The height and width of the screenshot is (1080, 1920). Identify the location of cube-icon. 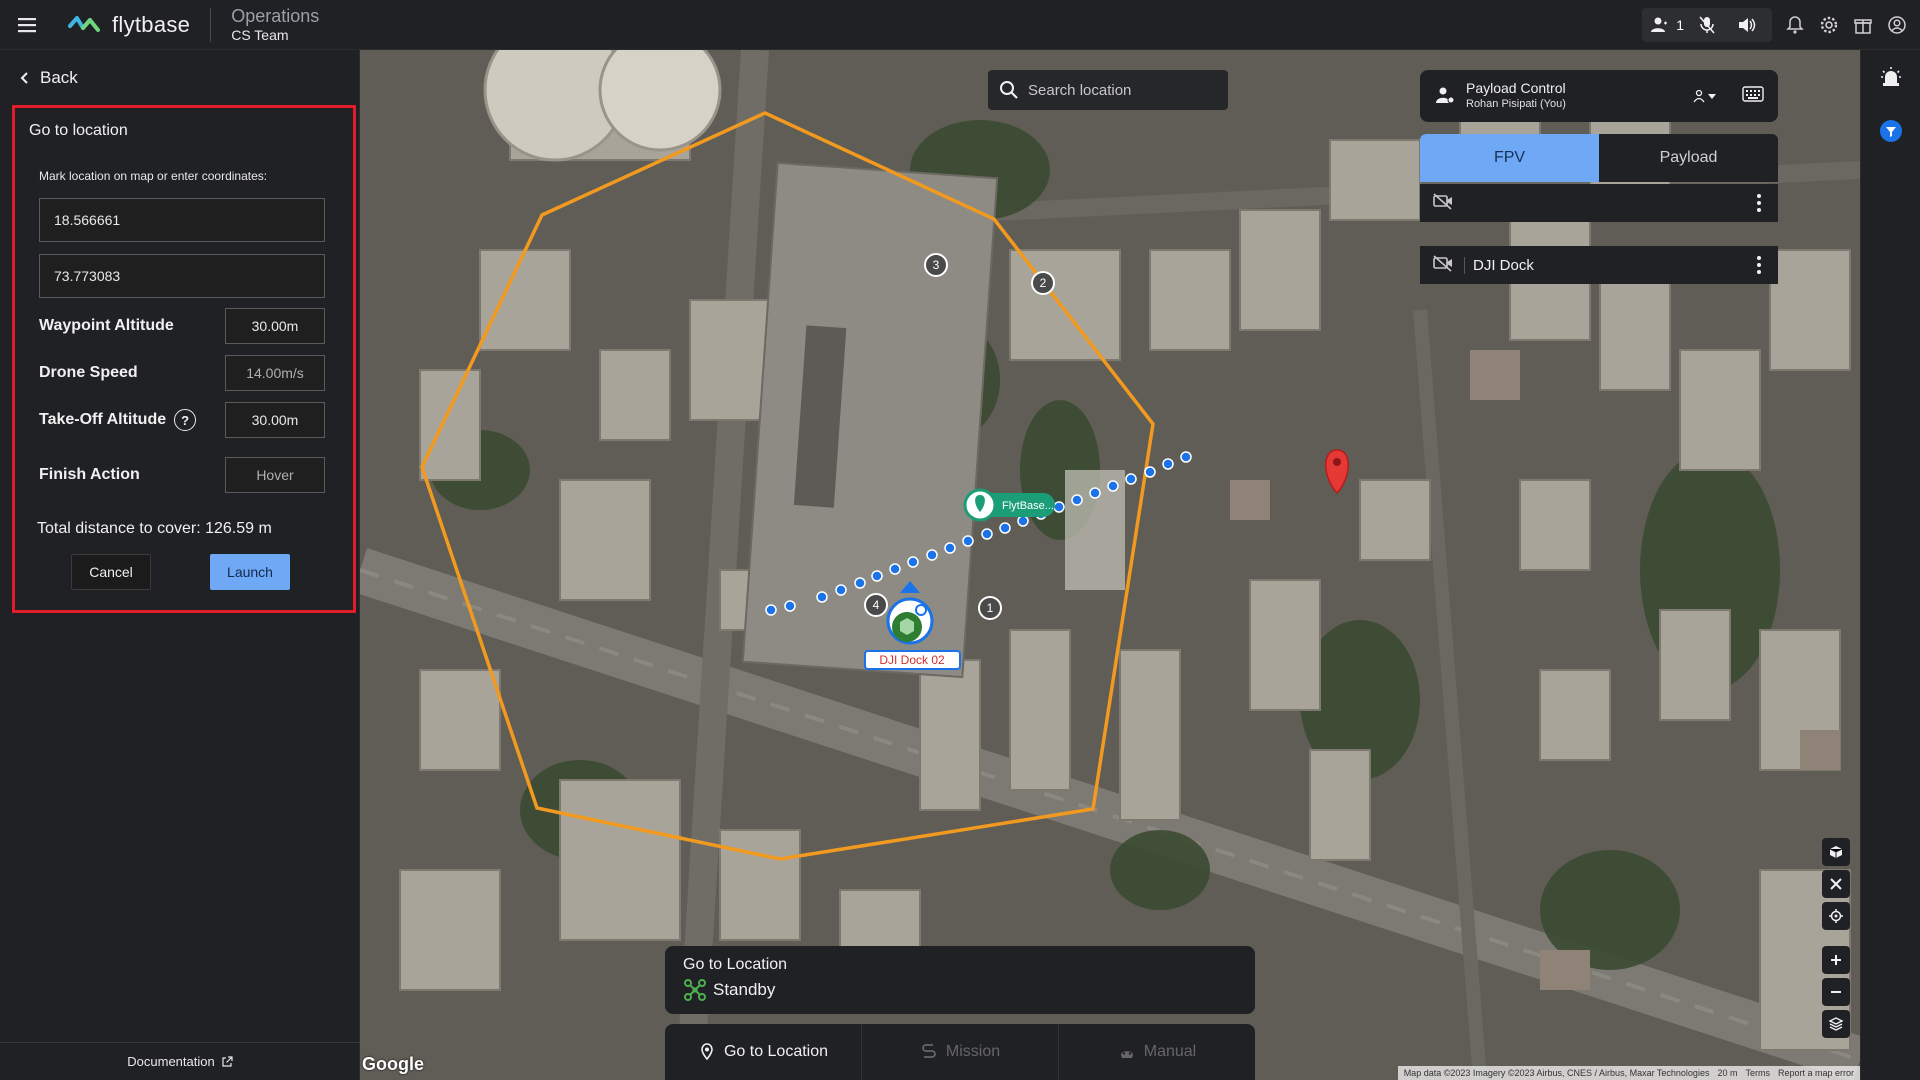
(1836, 852).